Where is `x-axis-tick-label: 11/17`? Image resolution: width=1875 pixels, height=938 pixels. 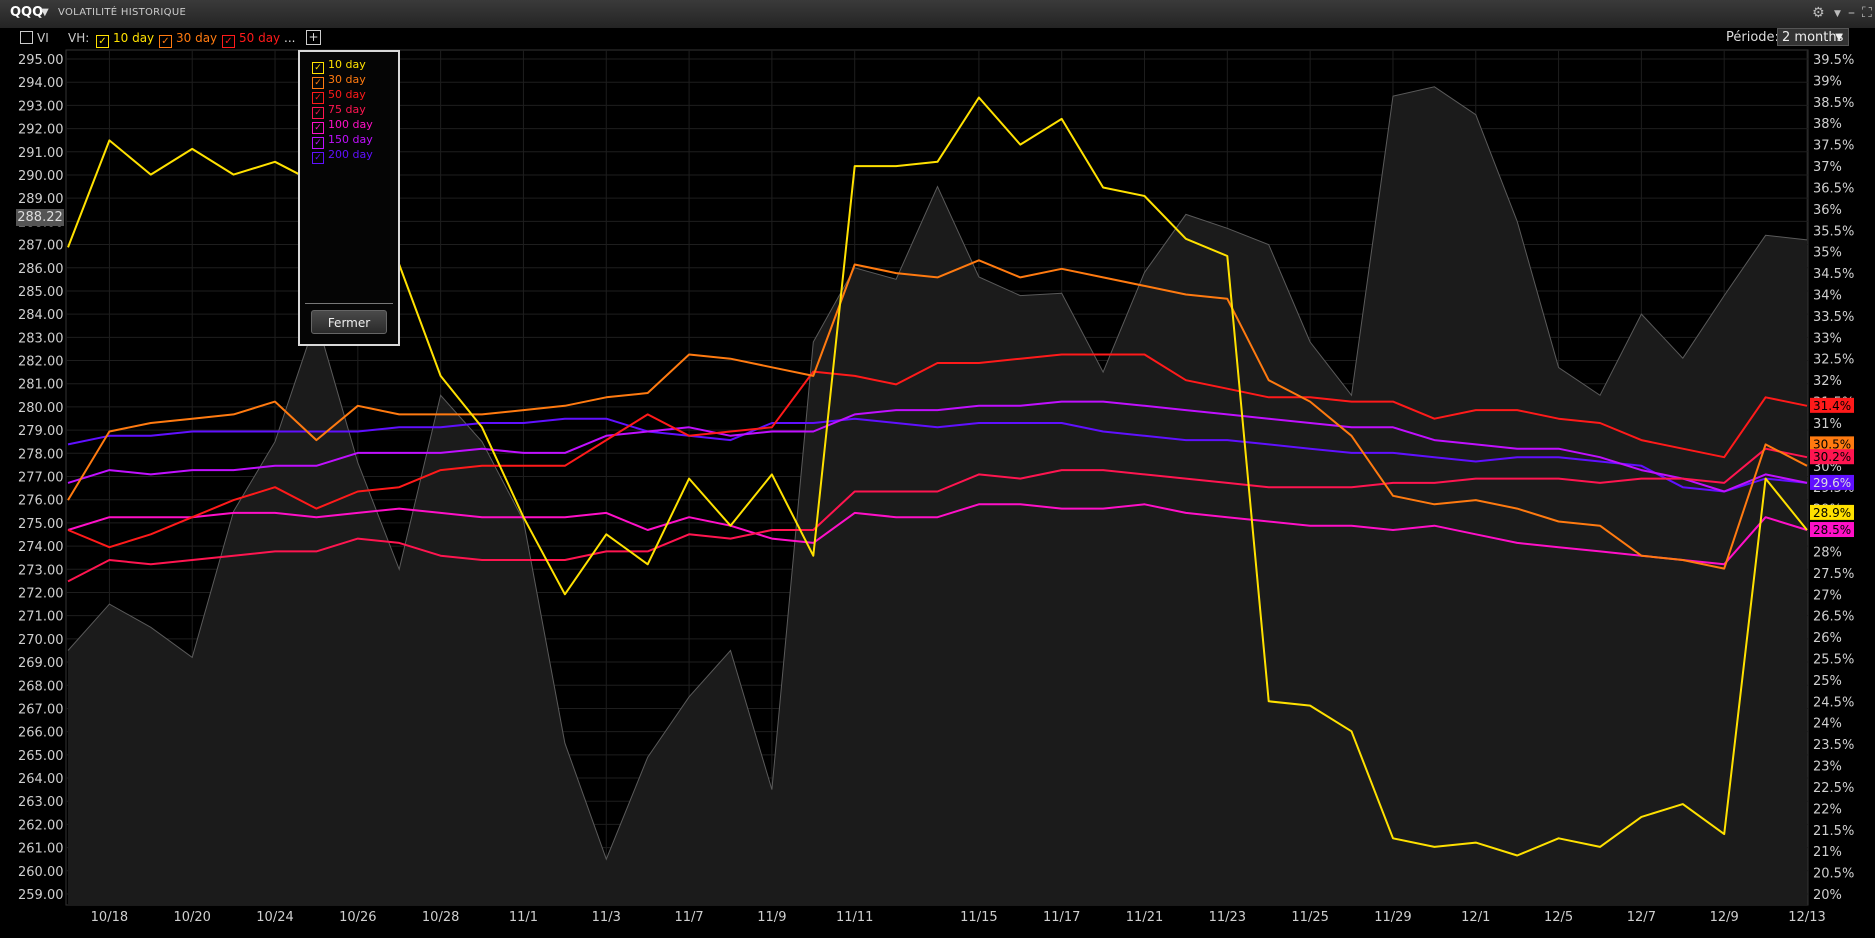 x-axis-tick-label: 11/17 is located at coordinates (1061, 917).